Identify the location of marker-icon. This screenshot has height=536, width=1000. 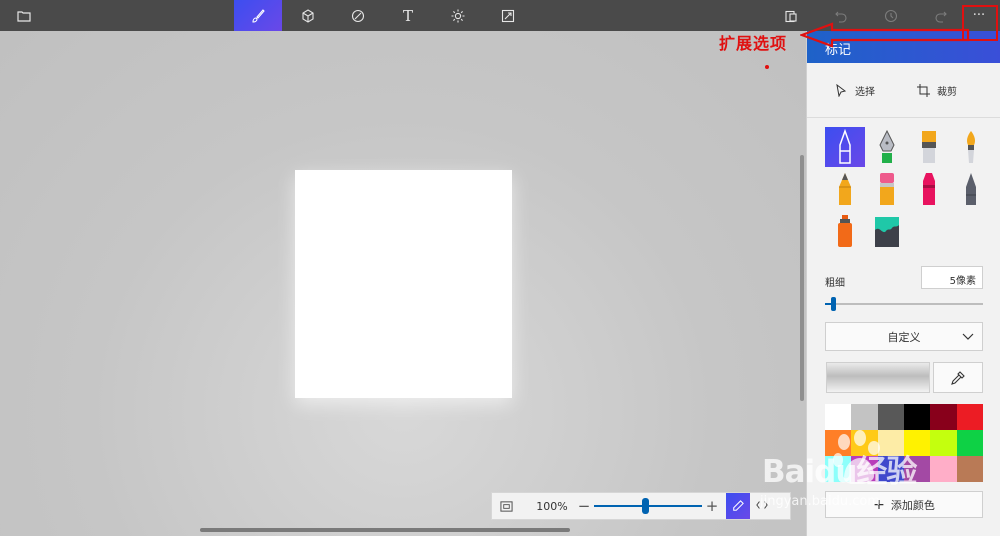
(845, 146).